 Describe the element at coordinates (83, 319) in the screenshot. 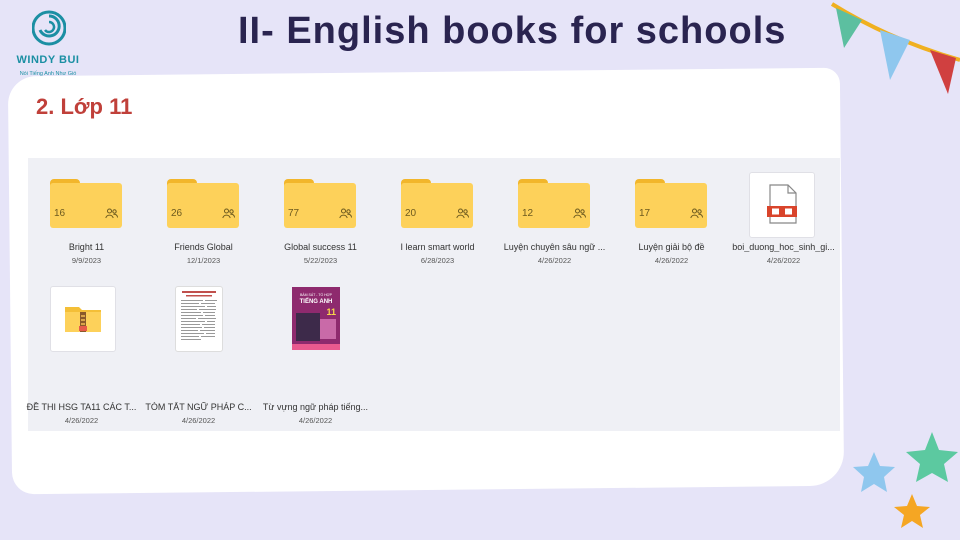

I see `zip-archive-icon` at that location.